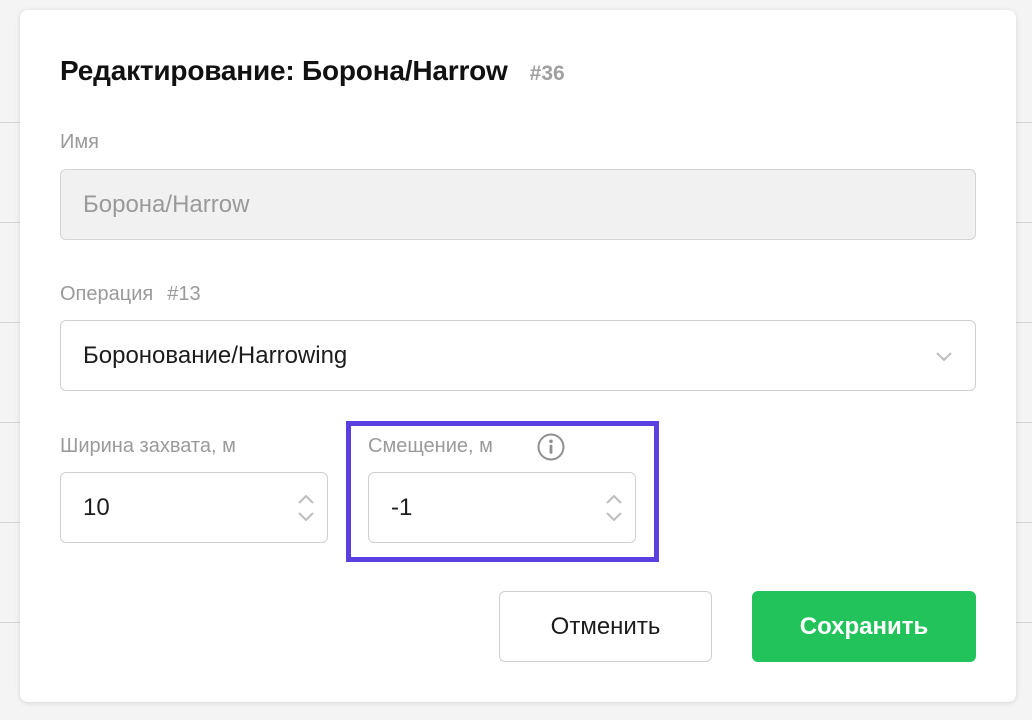 The width and height of the screenshot is (1032, 720). Describe the element at coordinates (194, 507) in the screenshot. I see `width-stepper-input: 10` at that location.